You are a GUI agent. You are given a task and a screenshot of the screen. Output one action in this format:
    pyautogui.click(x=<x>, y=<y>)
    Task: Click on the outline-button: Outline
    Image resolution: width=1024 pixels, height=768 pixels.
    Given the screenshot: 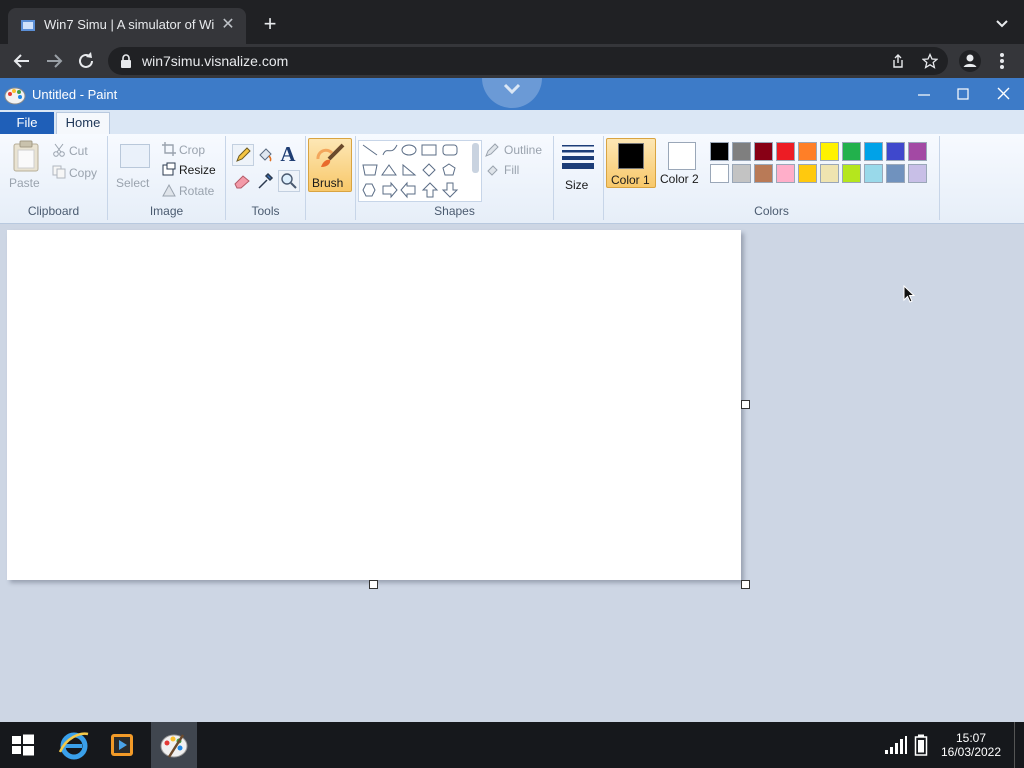 What is the action you would take?
    pyautogui.click(x=517, y=150)
    